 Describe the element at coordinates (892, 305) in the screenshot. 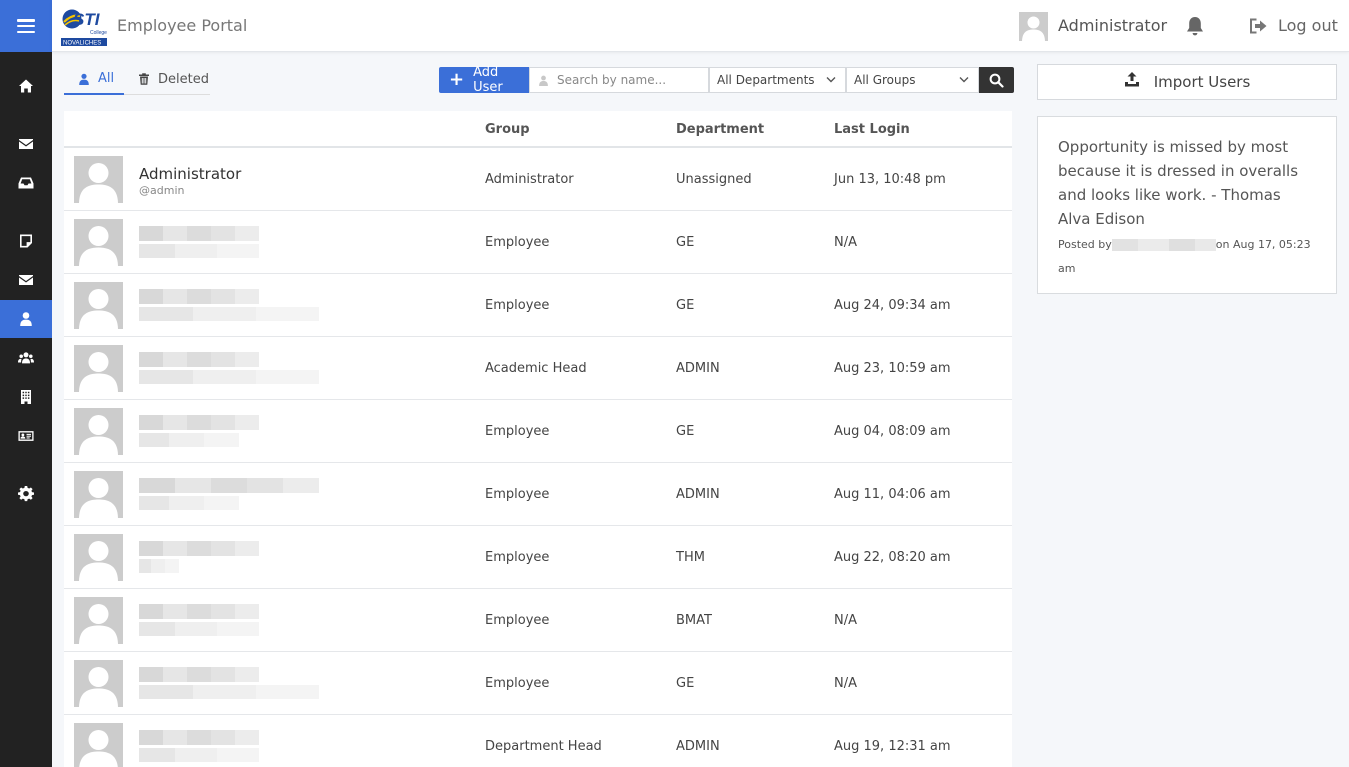

I see `user-last-login: Aug 24, 09:34 am` at that location.